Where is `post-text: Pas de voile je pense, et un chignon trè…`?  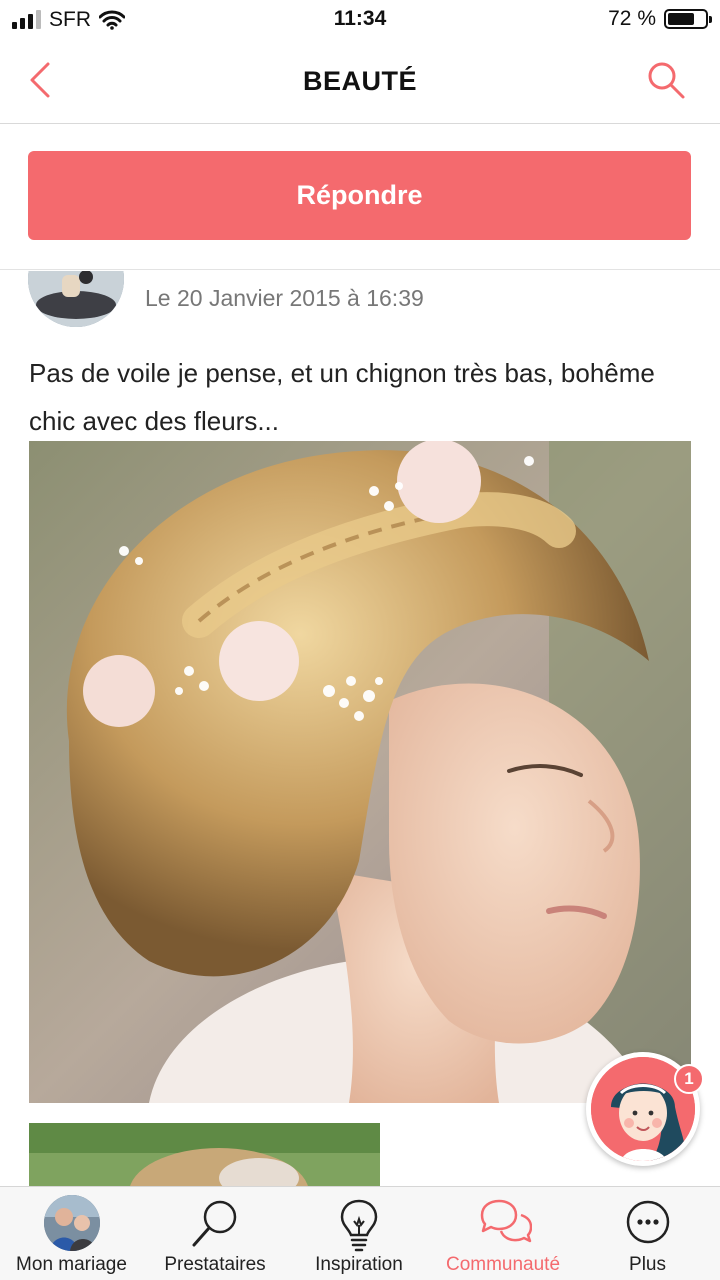
post-text: Pas de voile je pense, et un chignon trè… is located at coordinates (342, 397).